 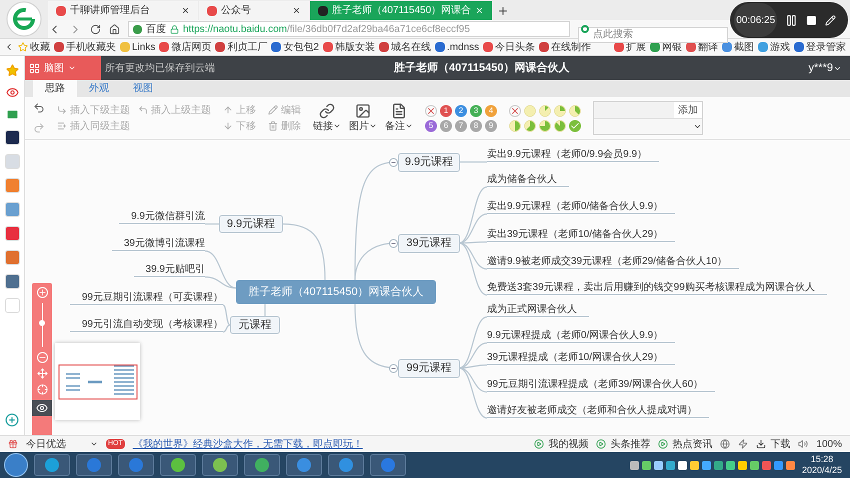 I want to click on minimap-toggle, so click(x=42, y=408).